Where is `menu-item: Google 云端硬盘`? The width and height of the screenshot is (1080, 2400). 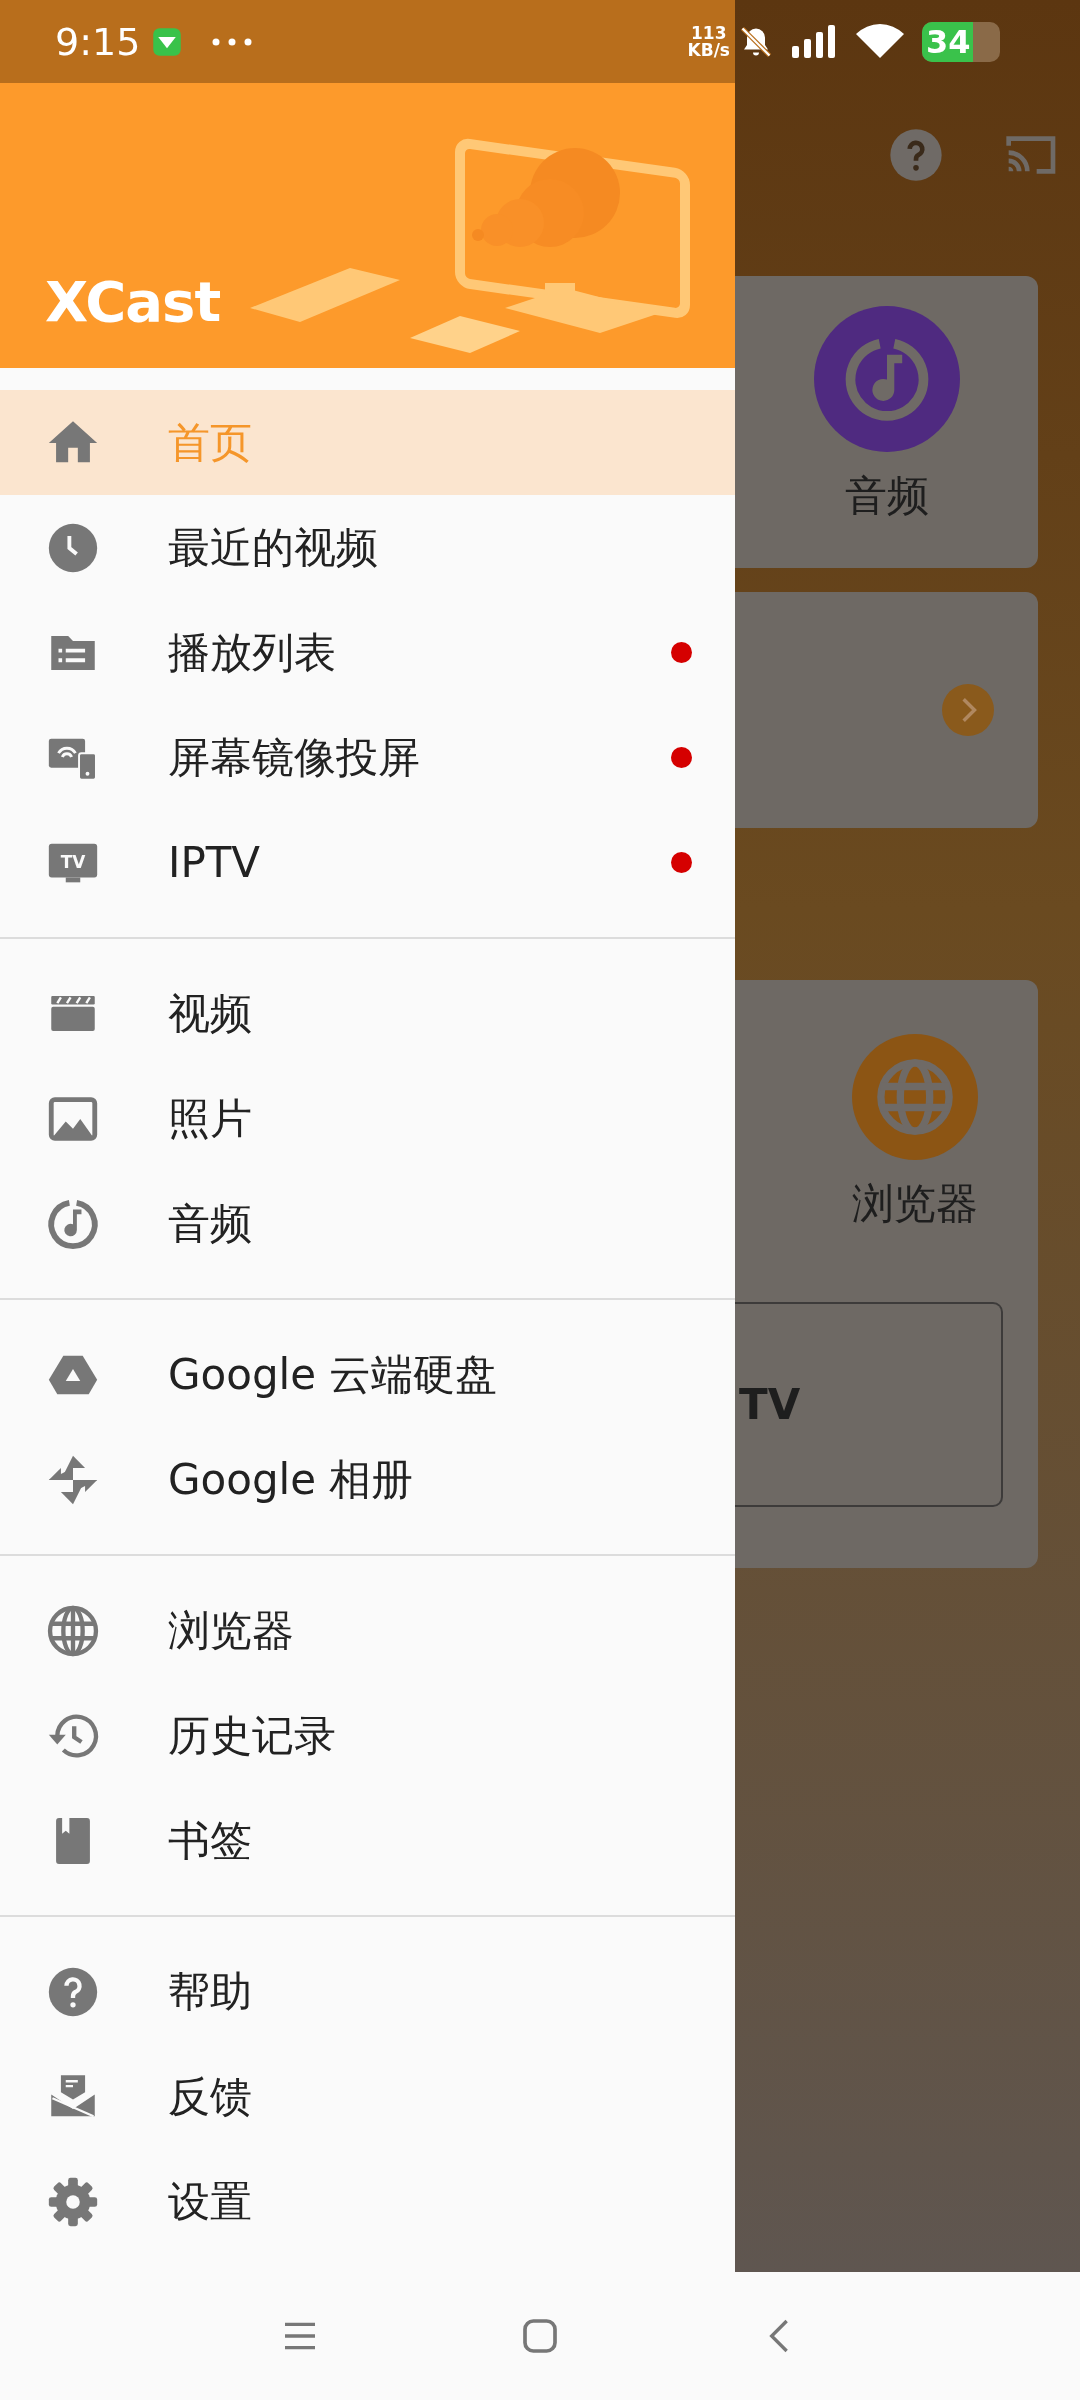 menu-item: Google 云端硬盘 is located at coordinates (367, 1374).